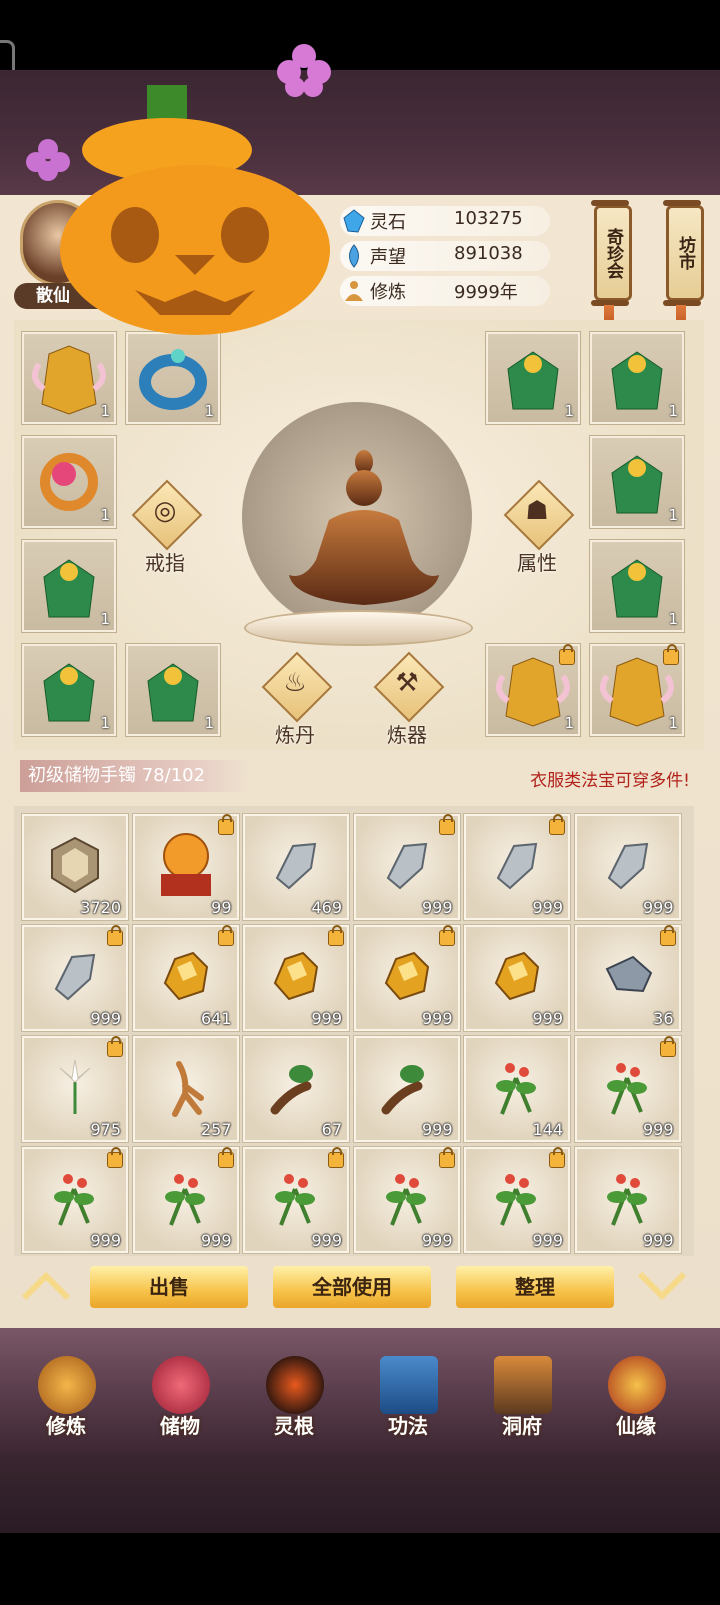  I want to click on attributes-button: ☗ 属性, so click(538, 527).